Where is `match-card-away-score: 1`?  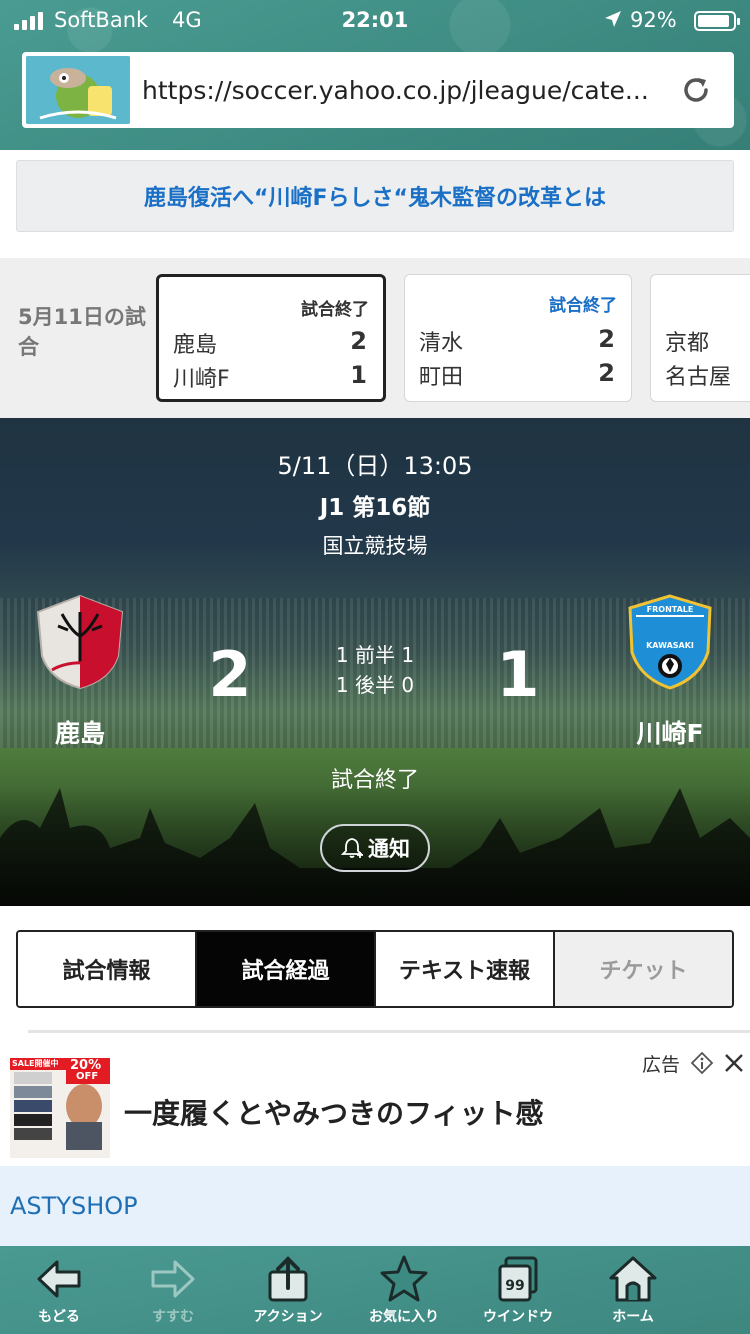
match-card-away-score: 1 is located at coordinates (358, 375).